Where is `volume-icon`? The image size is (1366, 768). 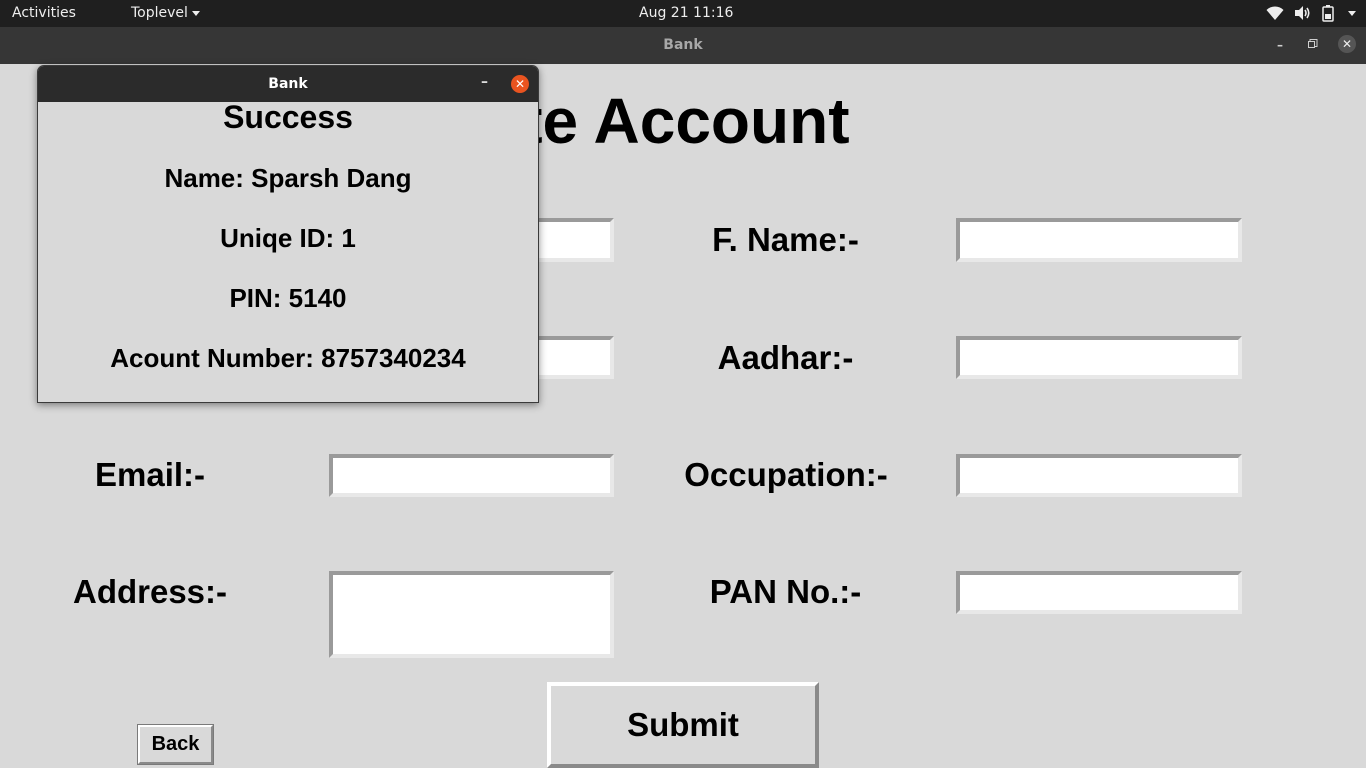
volume-icon is located at coordinates (1302, 13).